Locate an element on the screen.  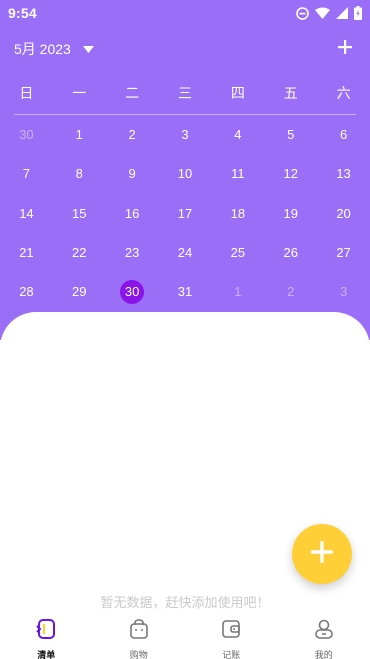
calendar-day: 20 is located at coordinates (343, 213).